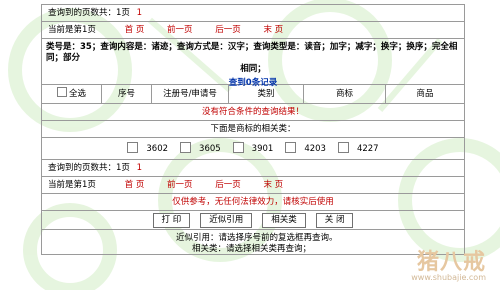  Describe the element at coordinates (77, 93) in the screenshot. I see `select-all-label: 全选` at that location.